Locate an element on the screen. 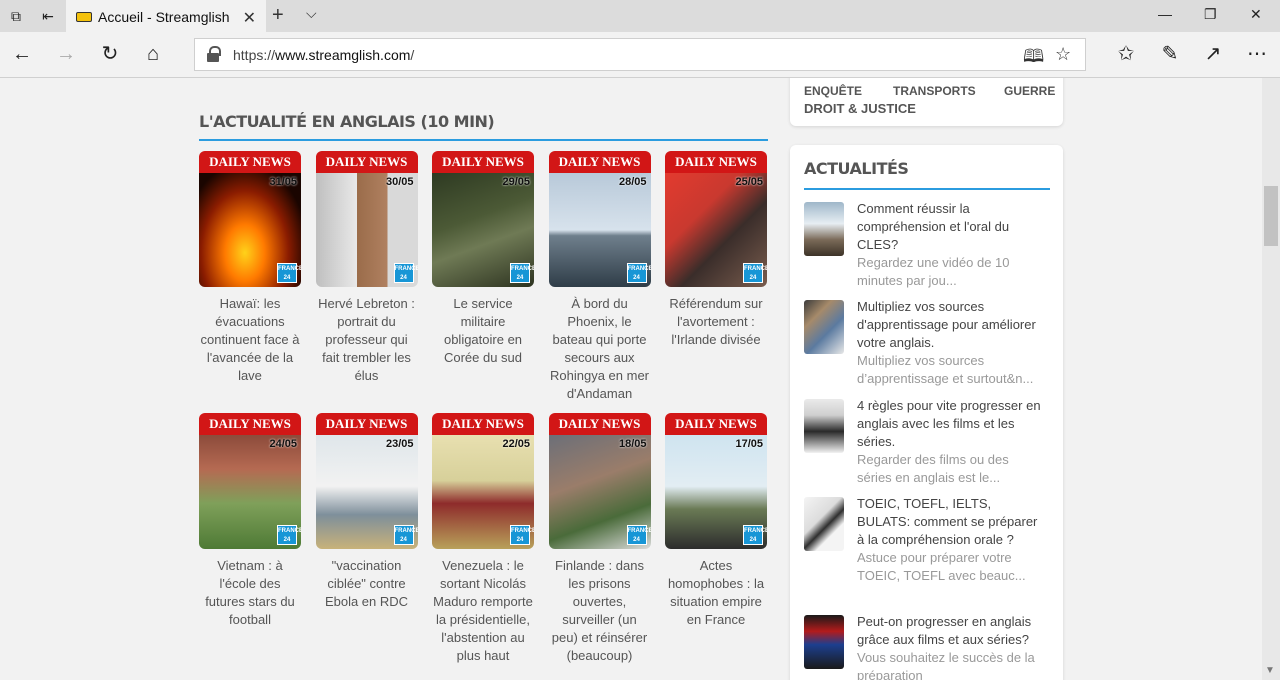 This screenshot has height=680, width=1280. chevron-down-icon: ⌵ is located at coordinates (311, 13).